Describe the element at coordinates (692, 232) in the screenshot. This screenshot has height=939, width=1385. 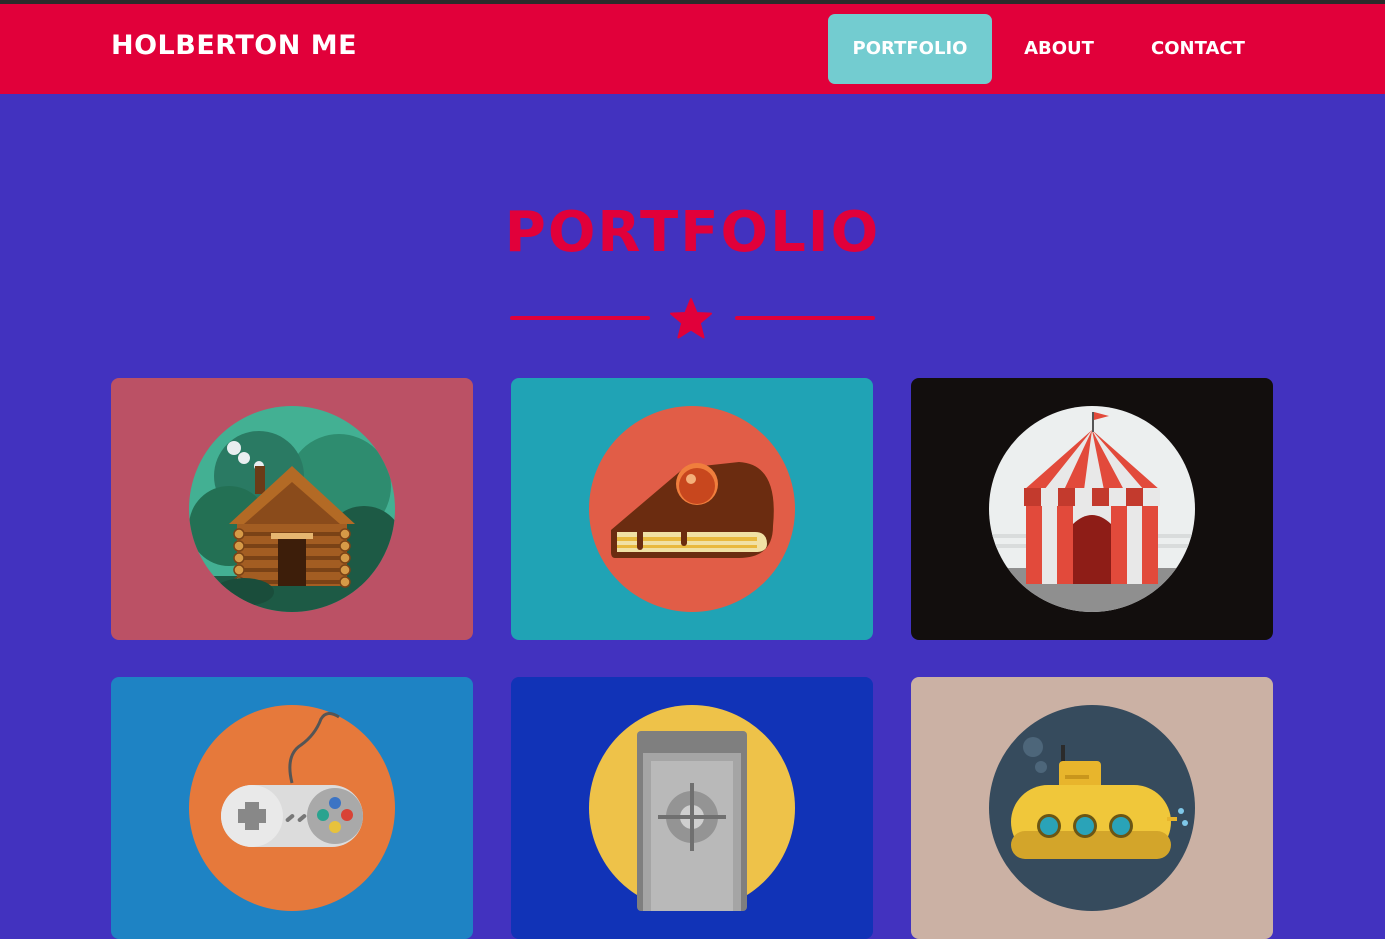
I see `section-title: PORTFOLIO` at that location.